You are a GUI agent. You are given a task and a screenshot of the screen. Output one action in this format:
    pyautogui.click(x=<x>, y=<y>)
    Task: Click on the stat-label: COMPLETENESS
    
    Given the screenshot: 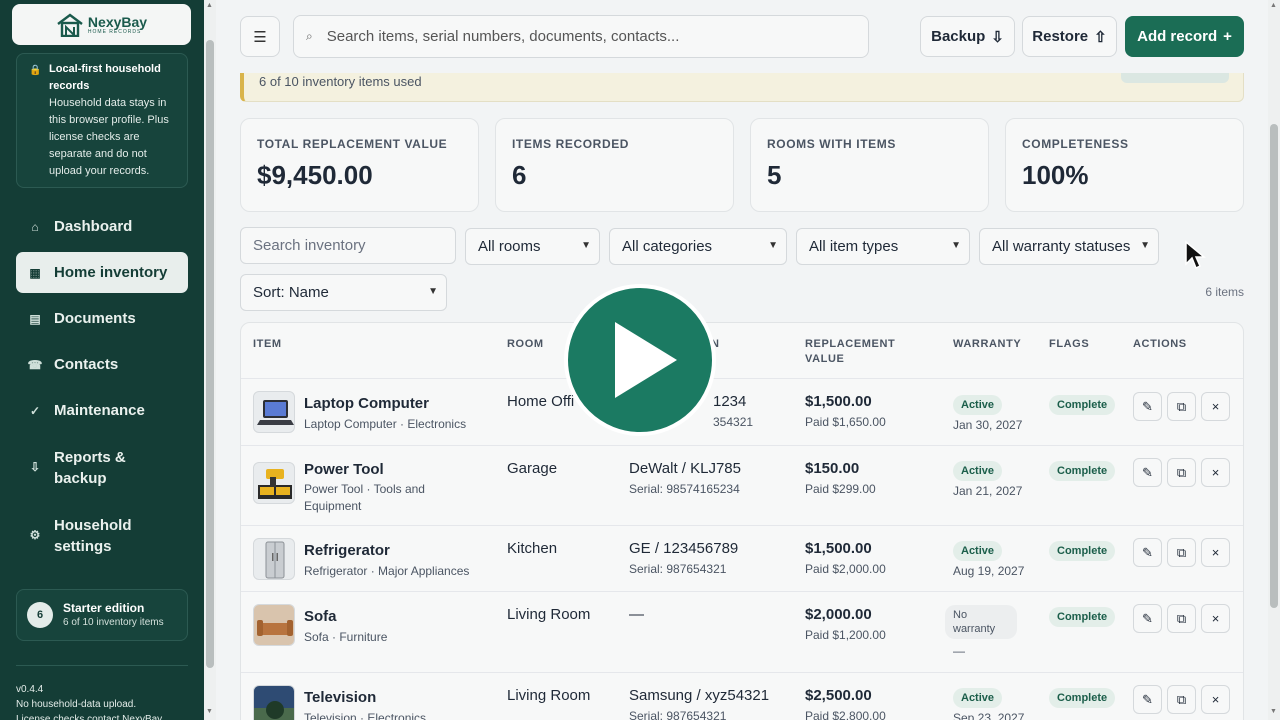 What is the action you would take?
    pyautogui.click(x=1075, y=144)
    